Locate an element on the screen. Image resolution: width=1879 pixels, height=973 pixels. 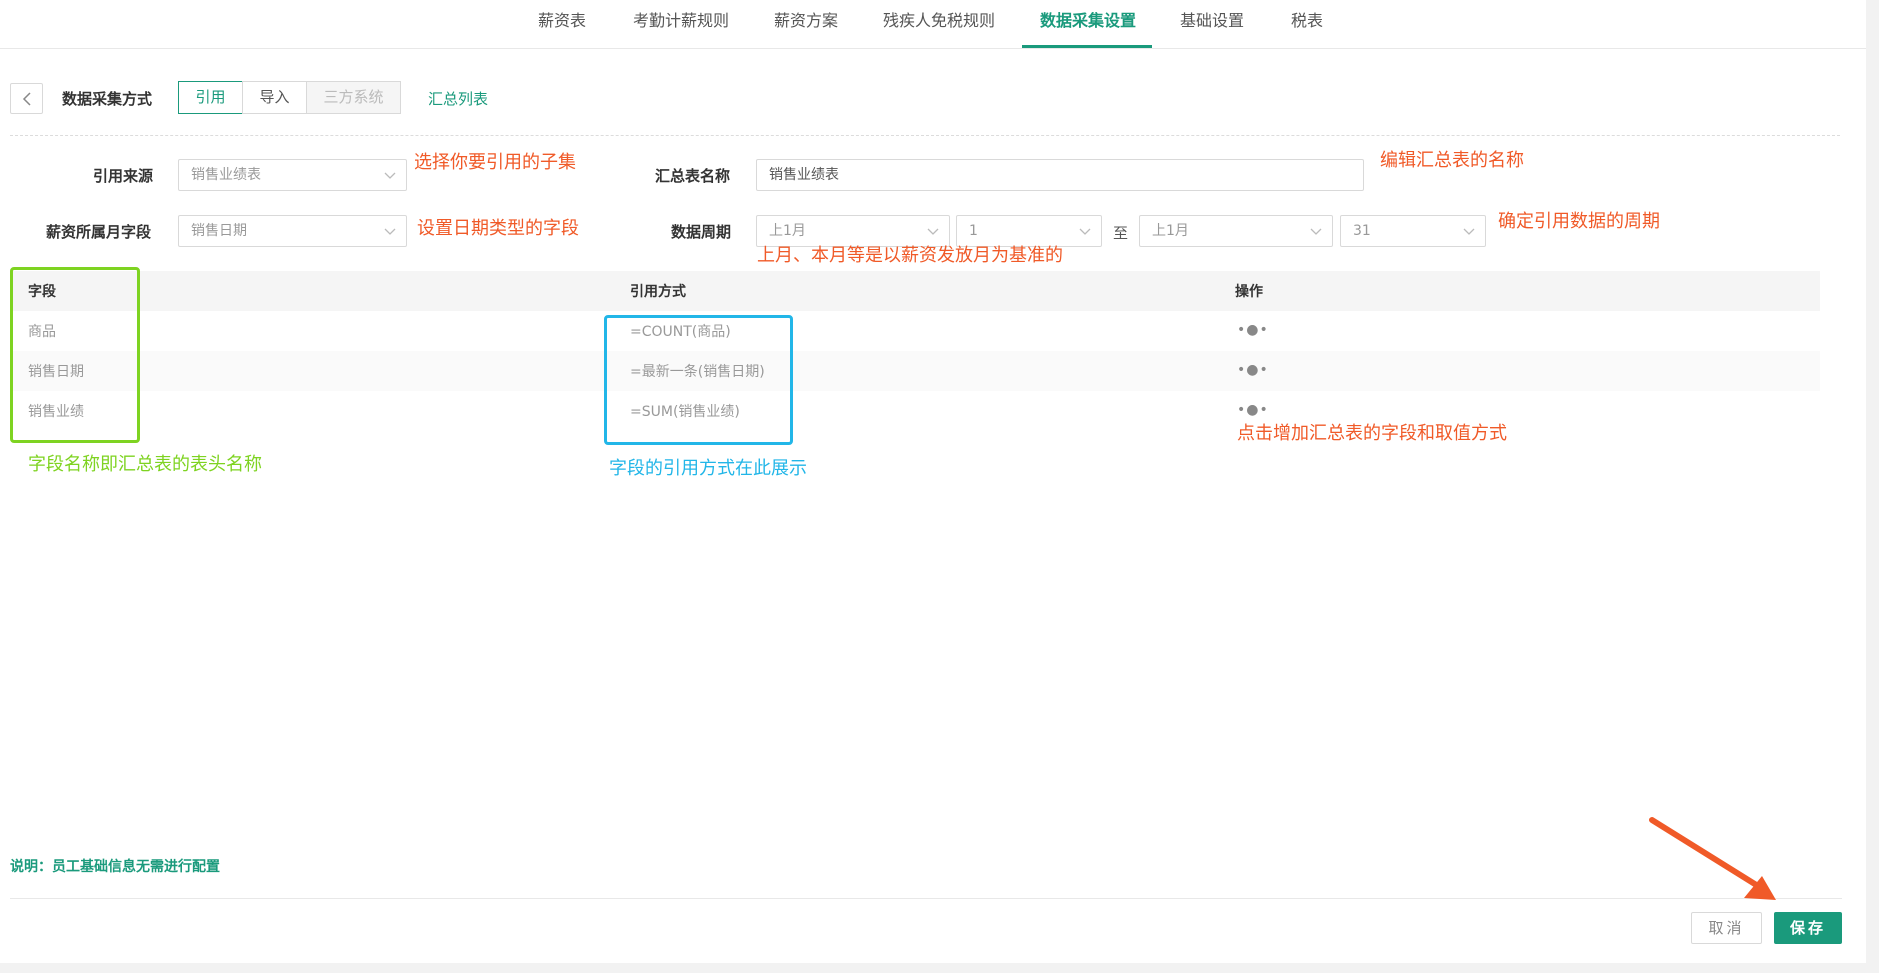
summary-name-annotation: 编辑汇总表的名称 is located at coordinates (1452, 160).